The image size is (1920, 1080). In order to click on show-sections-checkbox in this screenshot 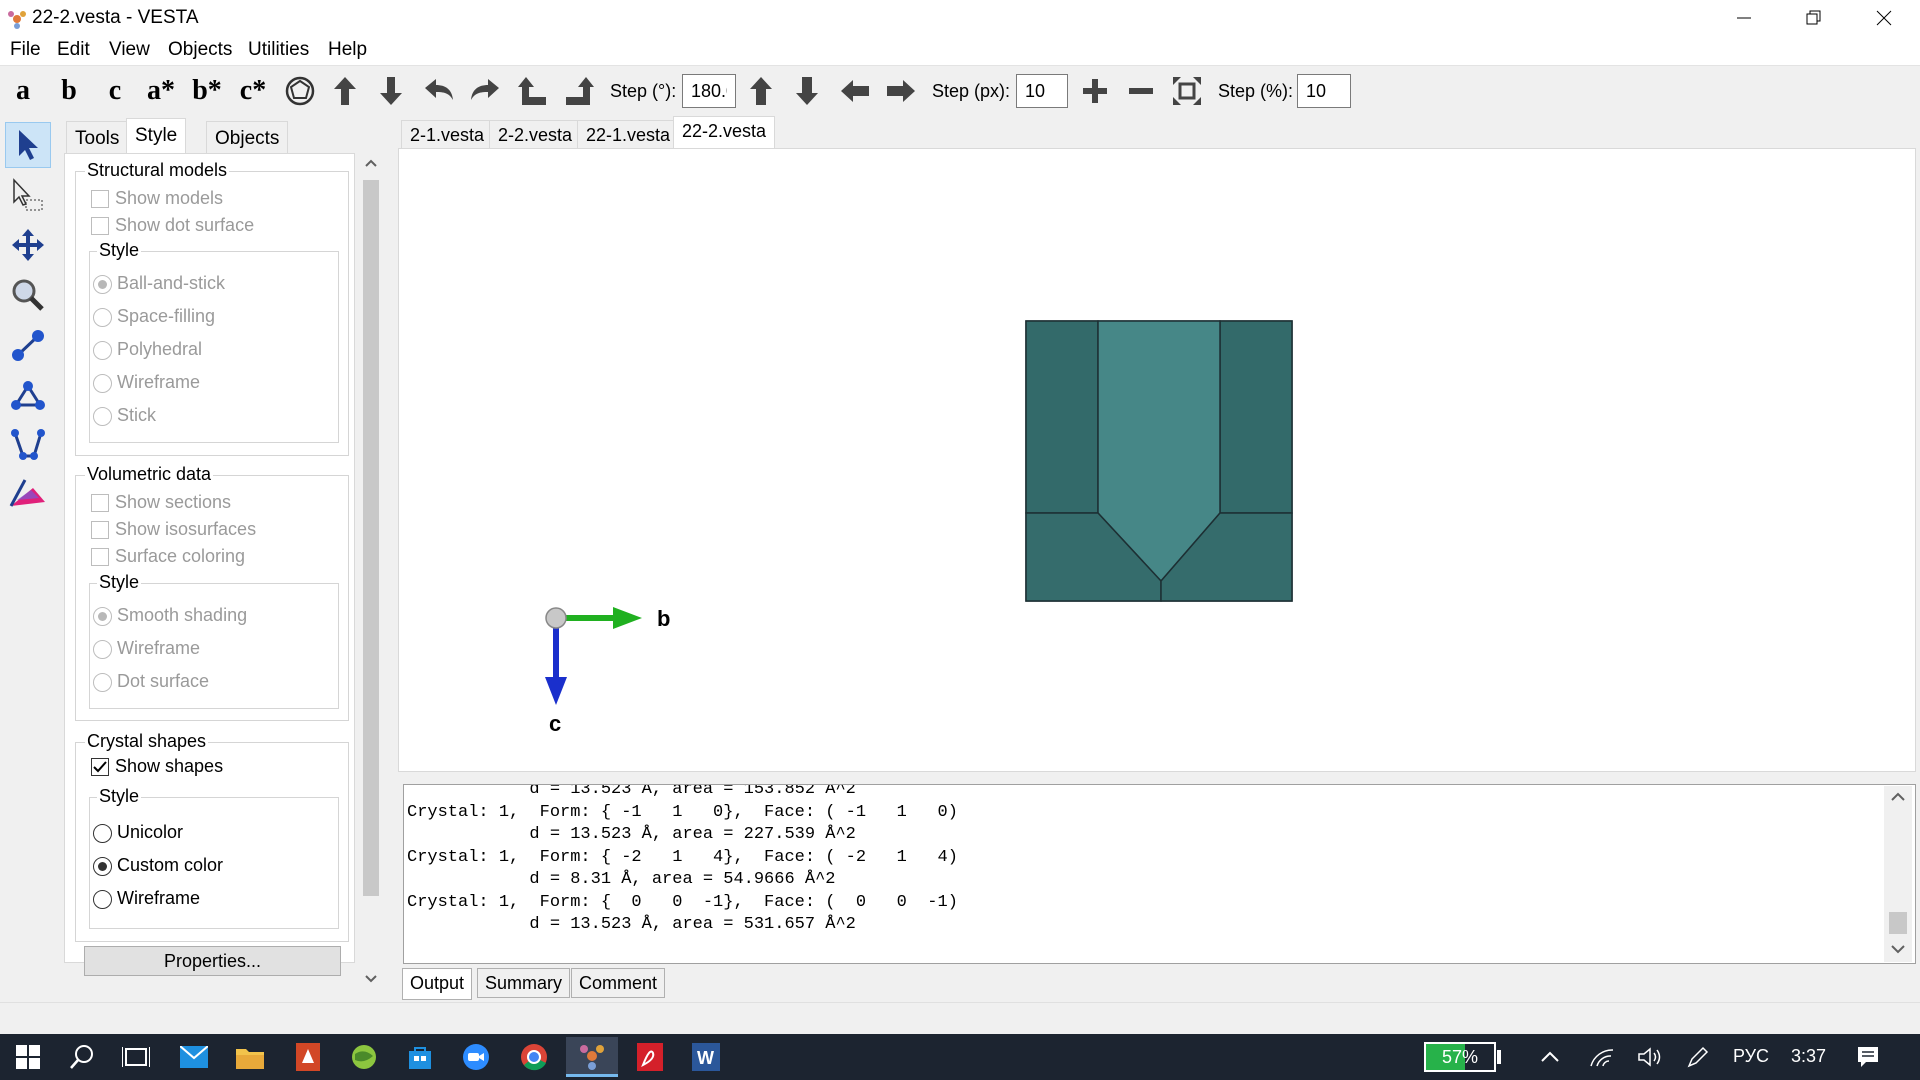, I will do `click(100, 503)`.